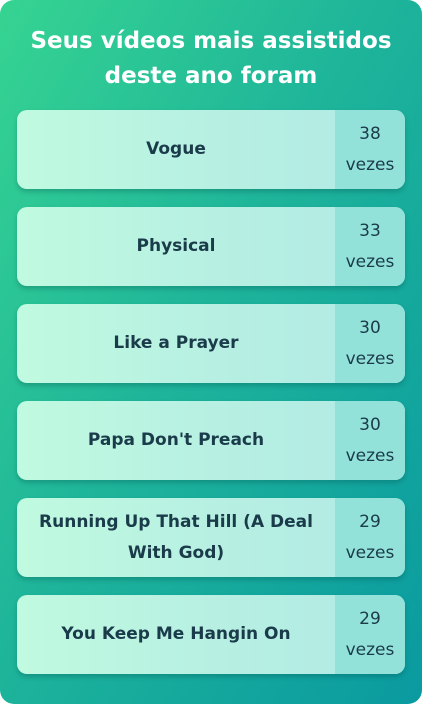 Image resolution: width=422 pixels, height=704 pixels. Describe the element at coordinates (176, 634) in the screenshot. I see `video-title: You Keep Me Hangin On` at that location.